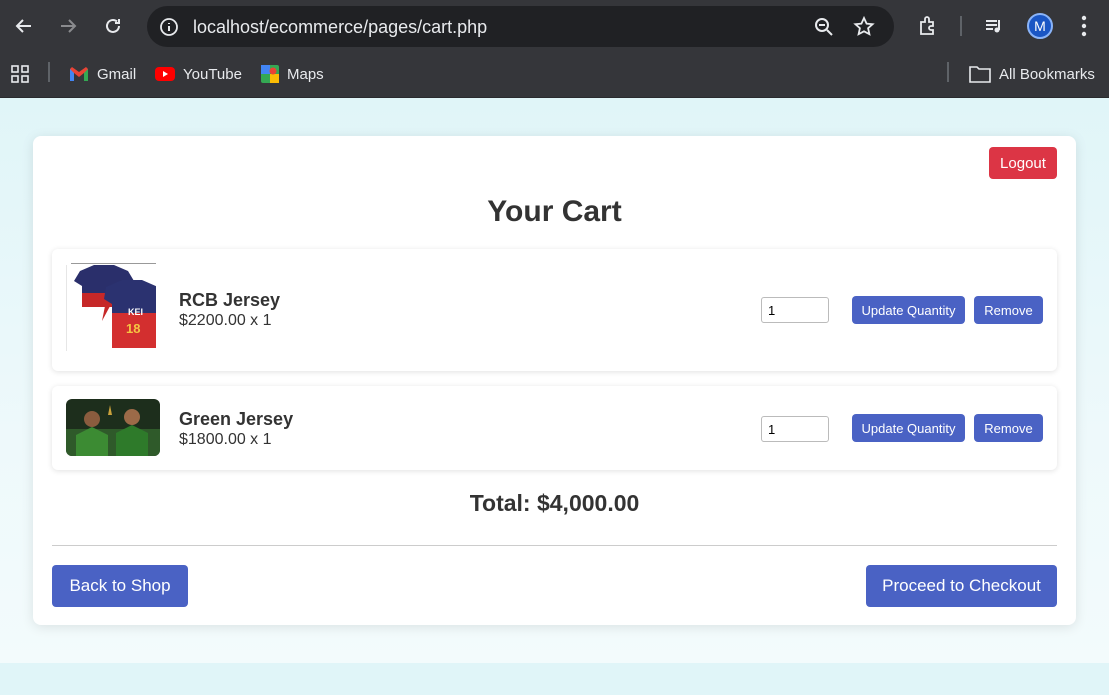 The height and width of the screenshot is (695, 1109). What do you see at coordinates (24, 26) in the screenshot?
I see `back-arrow-icon` at bounding box center [24, 26].